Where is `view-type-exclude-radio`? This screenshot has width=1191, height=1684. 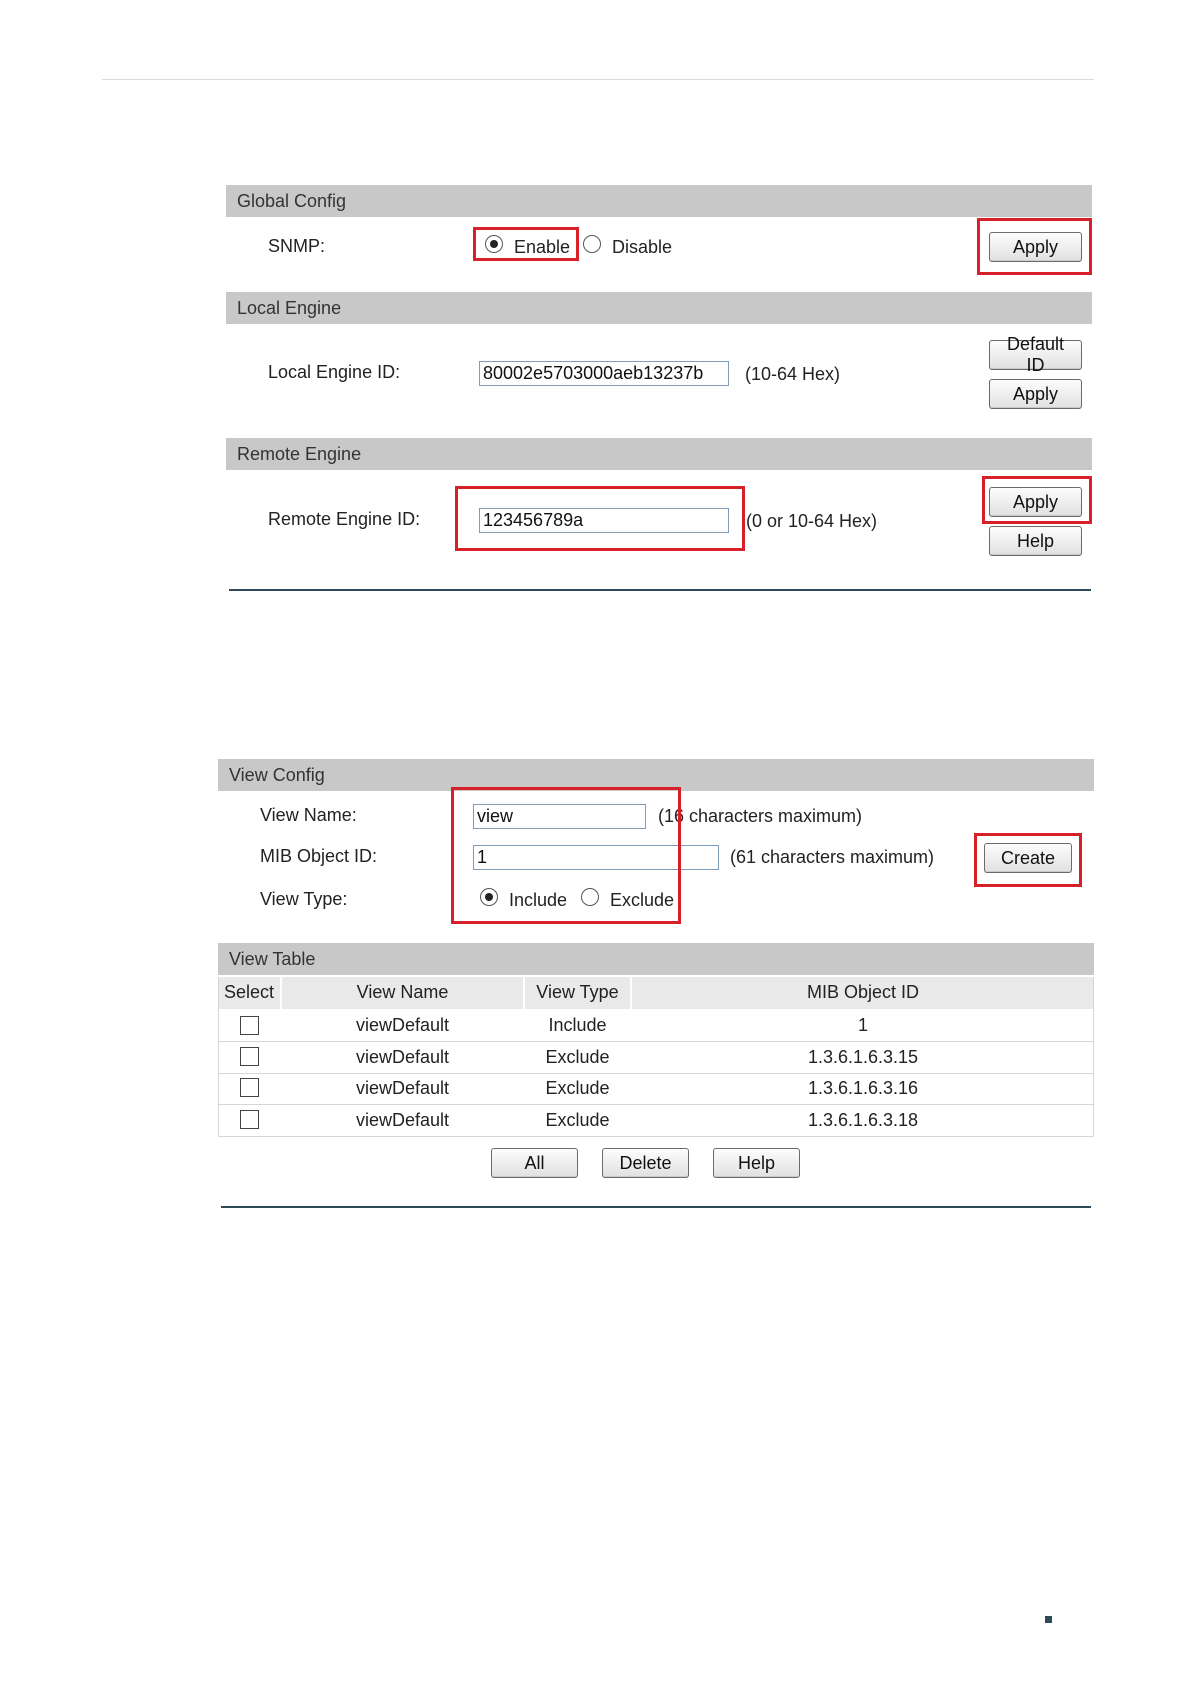 view-type-exclude-radio is located at coordinates (590, 897).